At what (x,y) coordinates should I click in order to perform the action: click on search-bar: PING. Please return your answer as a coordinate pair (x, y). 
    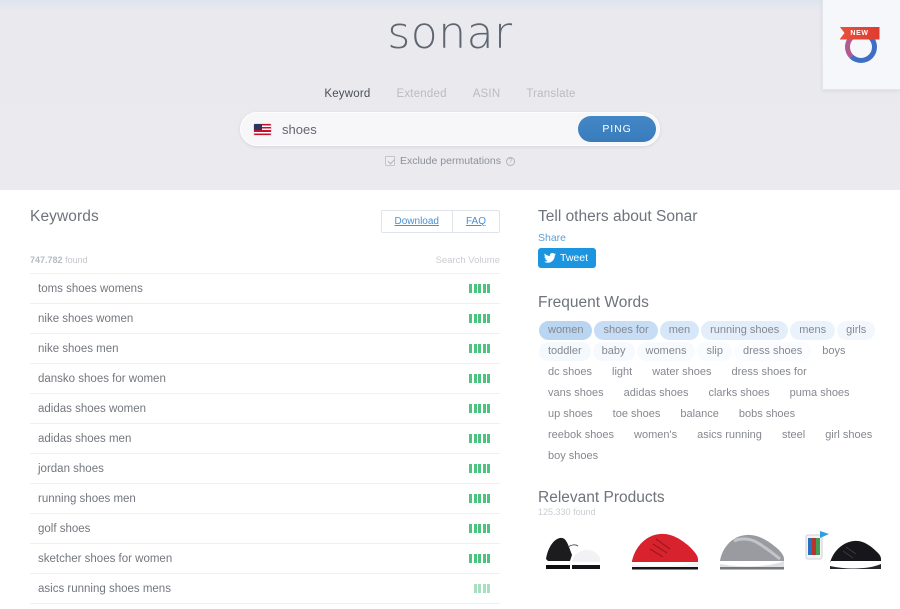
    Looking at the image, I should click on (450, 129).